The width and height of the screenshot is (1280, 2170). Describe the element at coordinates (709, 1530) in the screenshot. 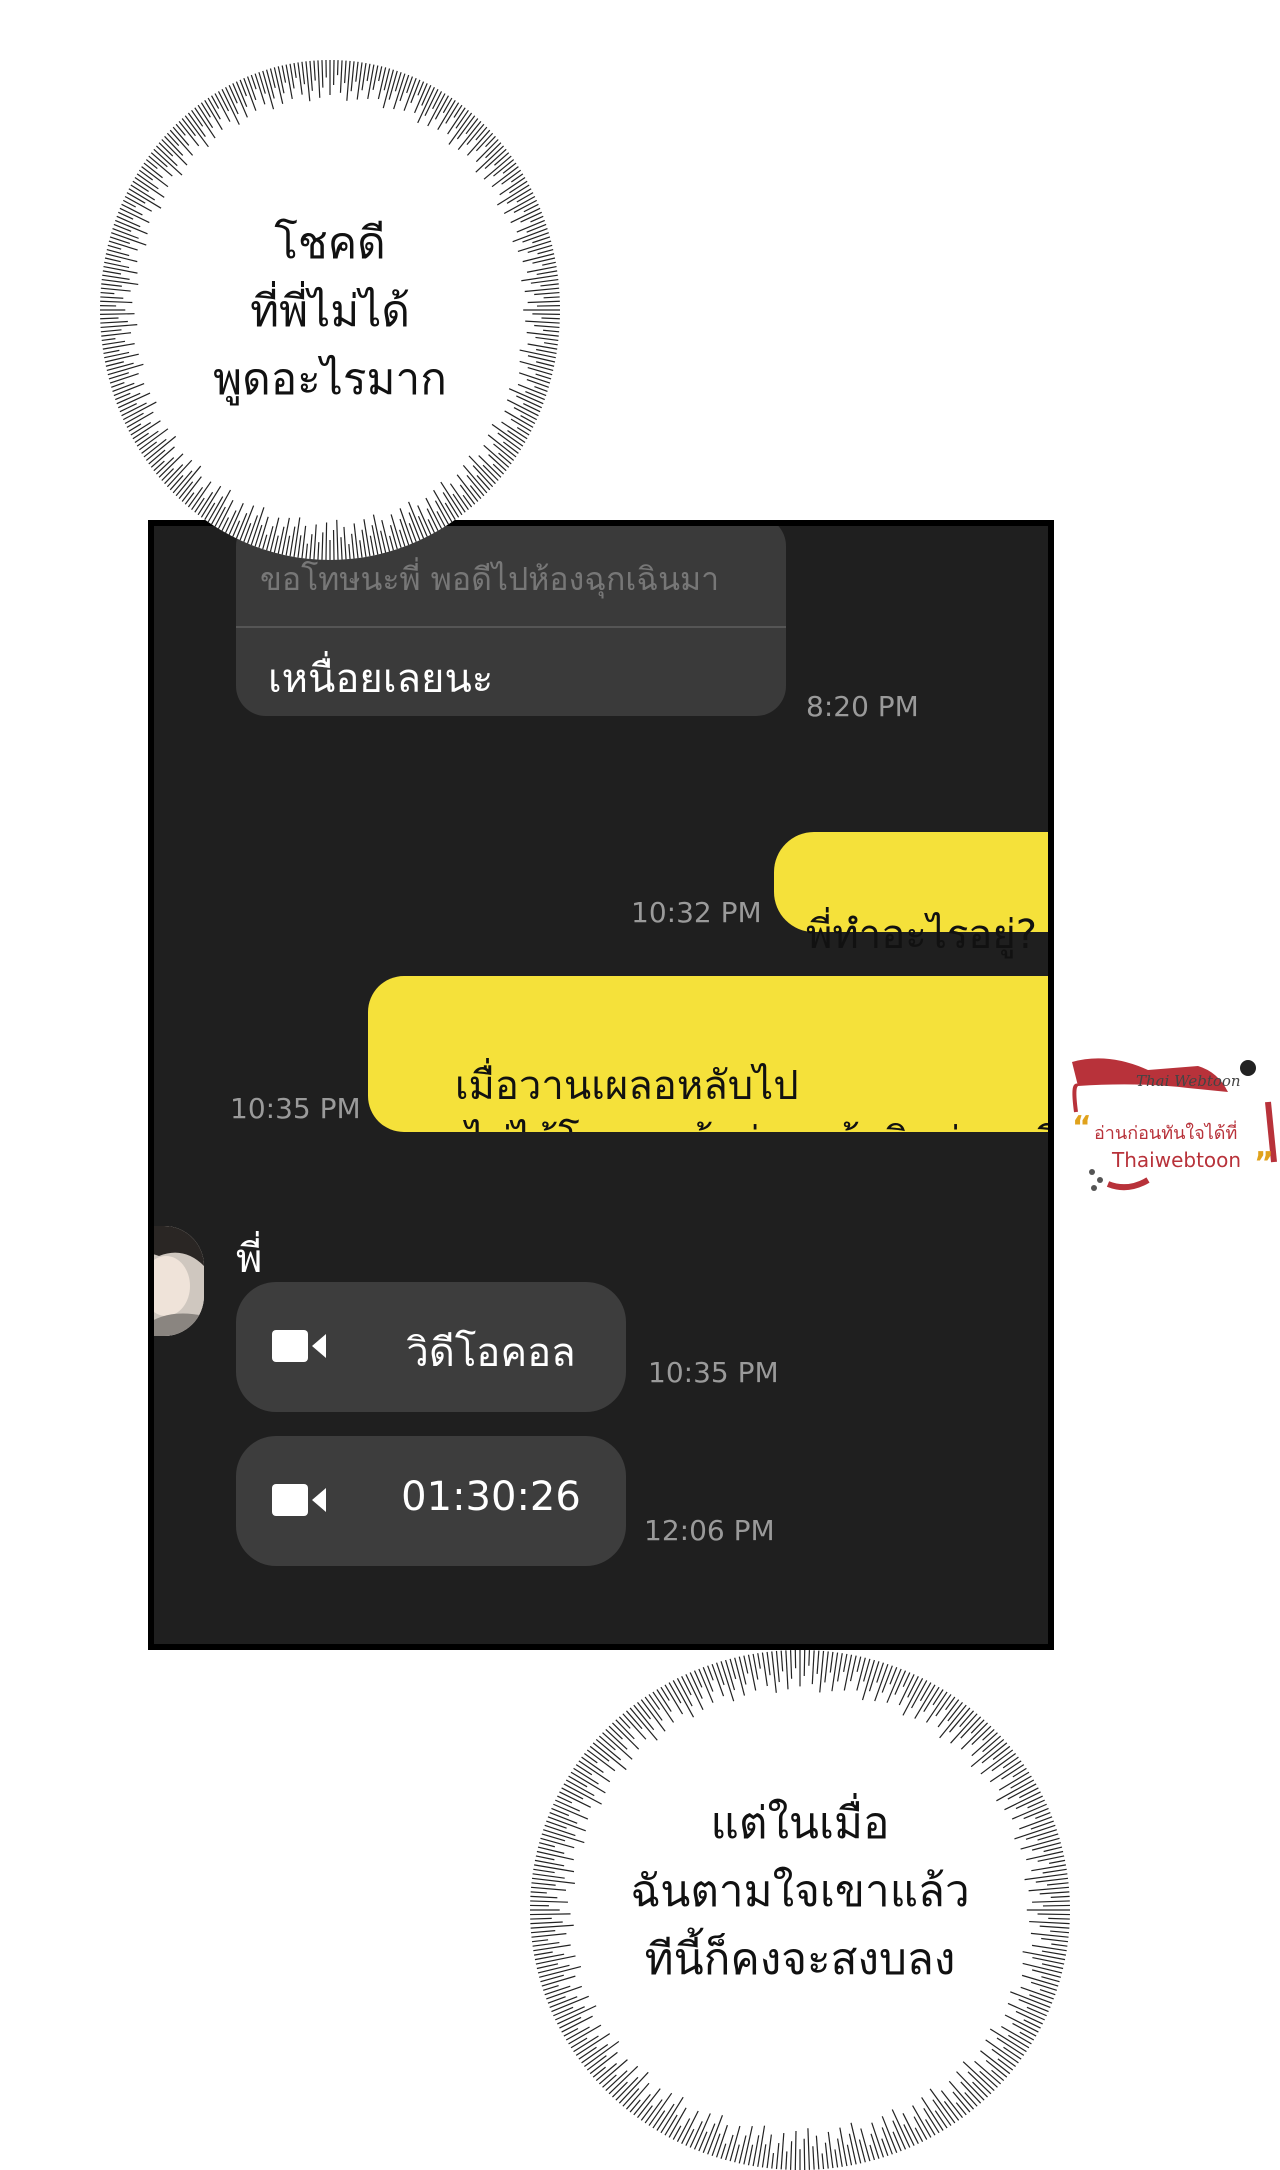

I see `video-call-2-time: 12:06 PM` at that location.